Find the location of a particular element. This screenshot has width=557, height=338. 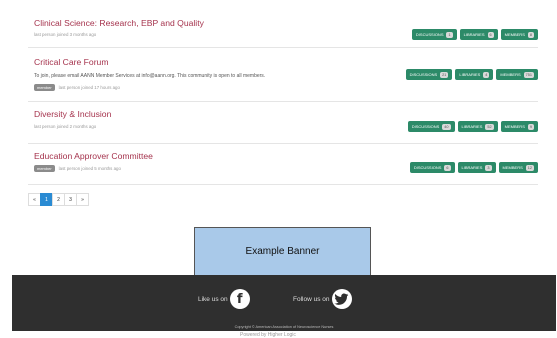

facebook-icon: f is located at coordinates (239, 299).